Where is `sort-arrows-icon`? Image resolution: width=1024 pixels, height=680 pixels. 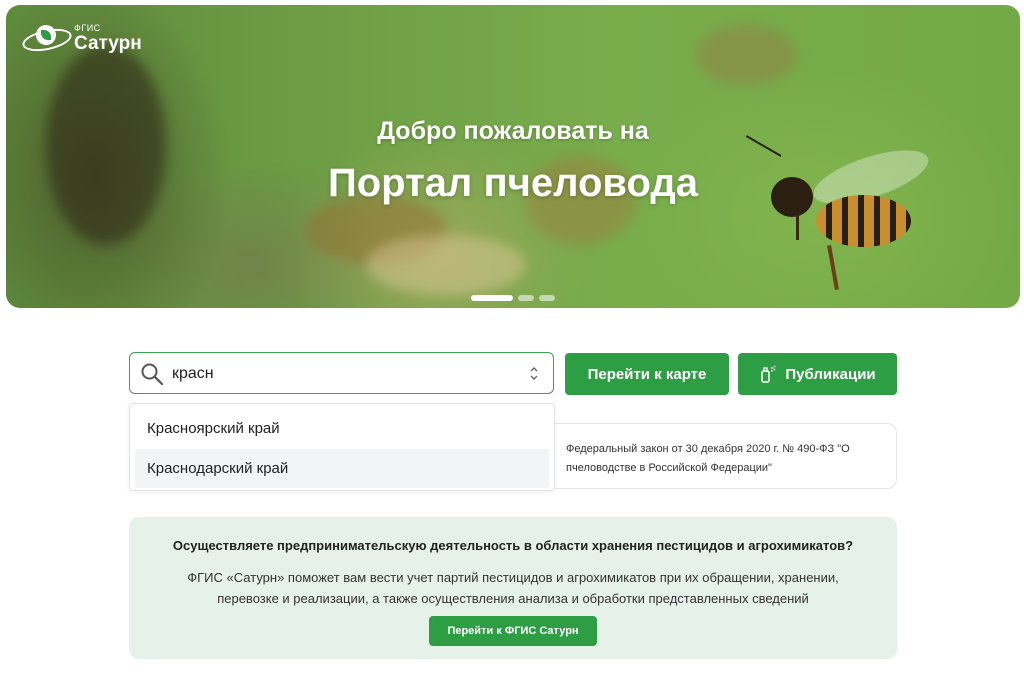 sort-arrows-icon is located at coordinates (534, 373).